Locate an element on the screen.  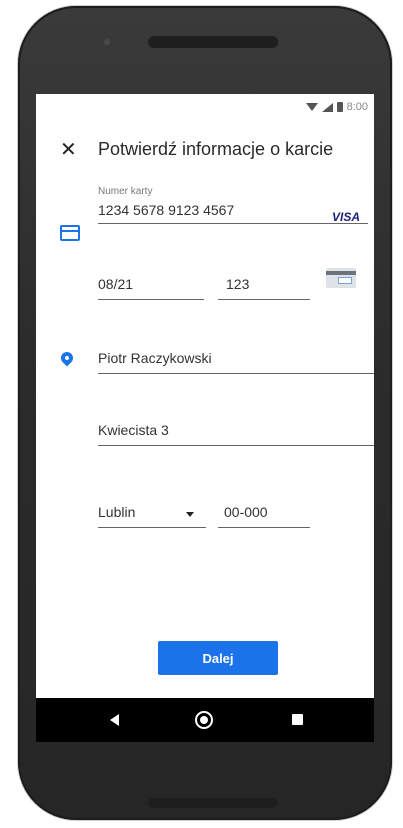
street-value: Kwiecista 3 is located at coordinates (133, 430).